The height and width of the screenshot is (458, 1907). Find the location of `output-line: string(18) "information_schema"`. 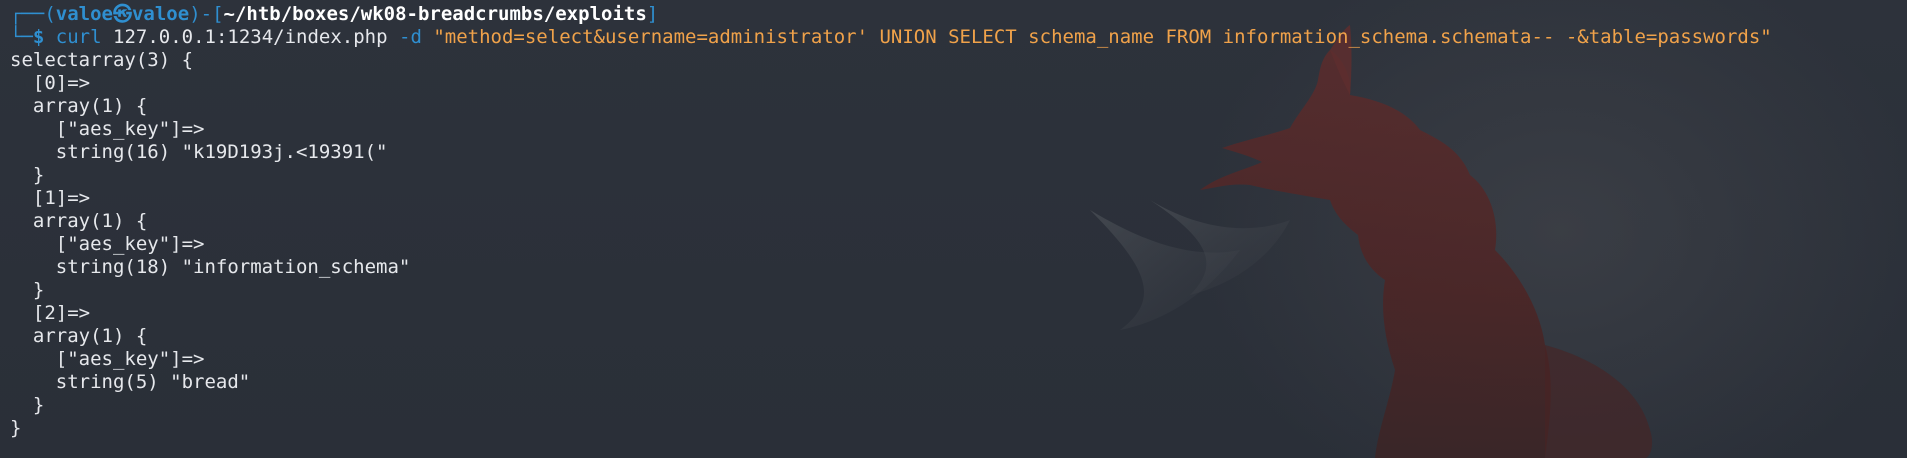

output-line: string(18) "information_schema" is located at coordinates (210, 267).